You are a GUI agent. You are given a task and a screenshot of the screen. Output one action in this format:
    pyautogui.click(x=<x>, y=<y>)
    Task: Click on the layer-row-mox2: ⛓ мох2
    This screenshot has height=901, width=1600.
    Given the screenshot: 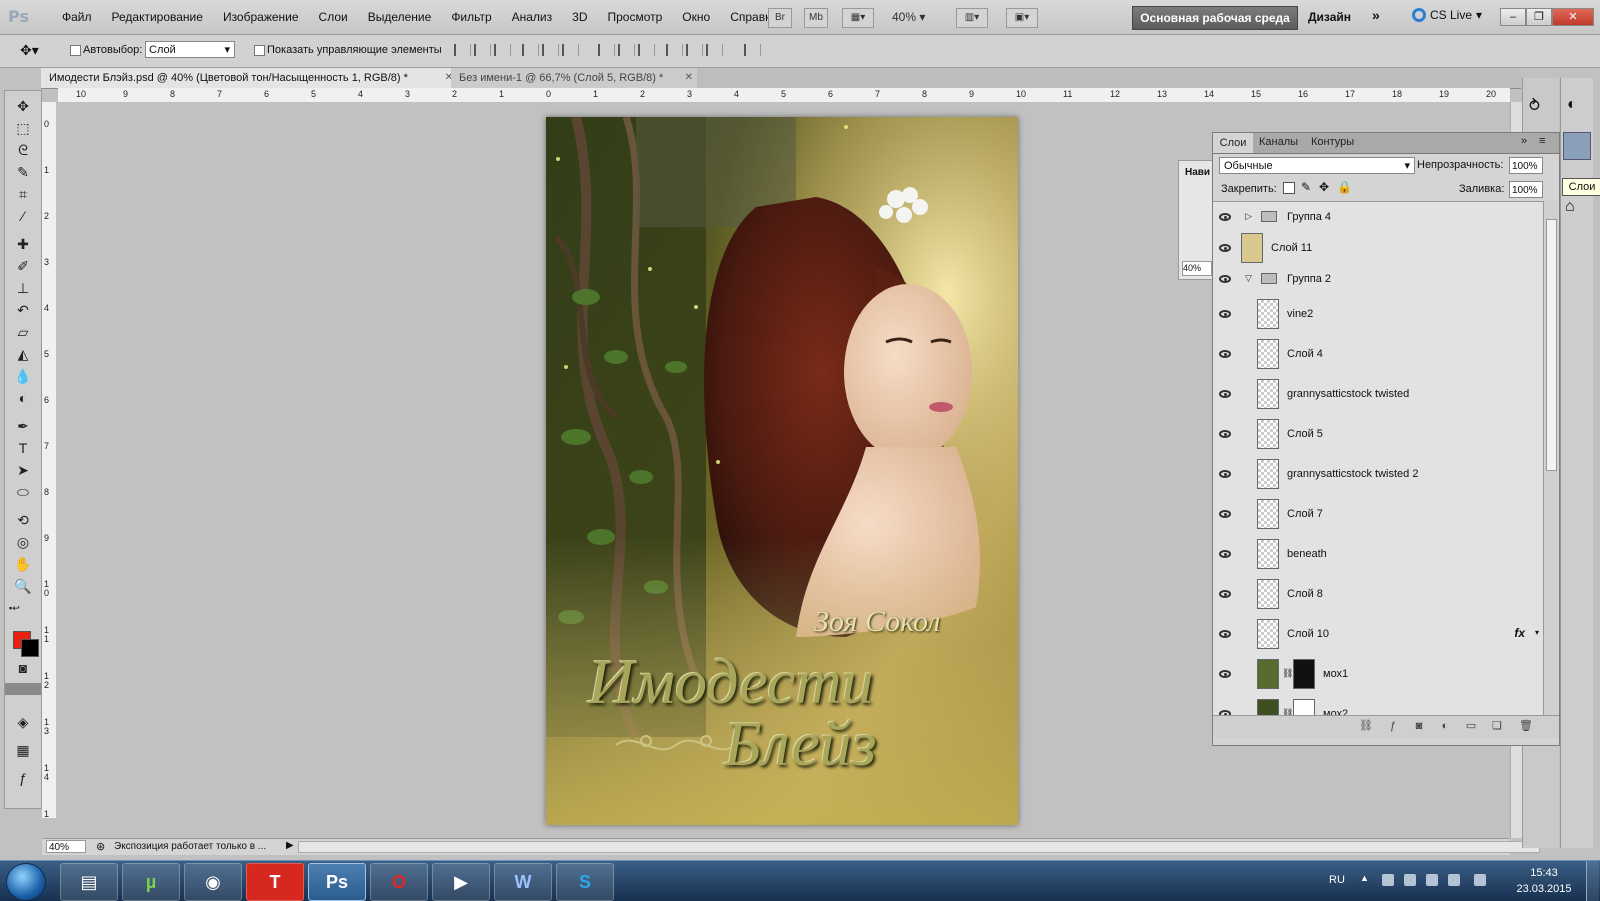 What is the action you would take?
    pyautogui.click(x=1378, y=705)
    